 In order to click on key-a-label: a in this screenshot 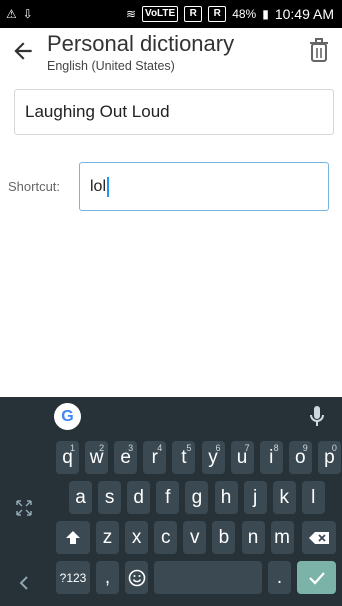, I will do `click(80, 497)`.